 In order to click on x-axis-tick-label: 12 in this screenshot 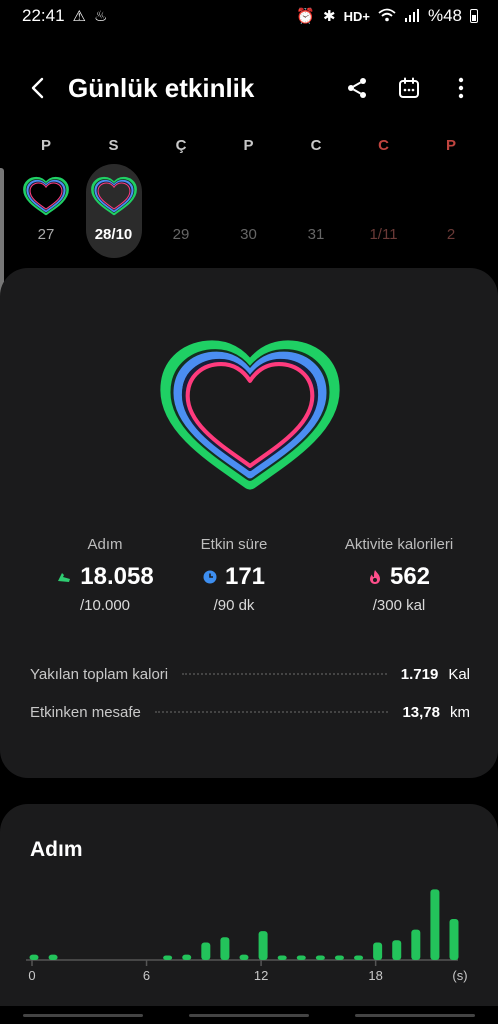, I will do `click(261, 975)`.